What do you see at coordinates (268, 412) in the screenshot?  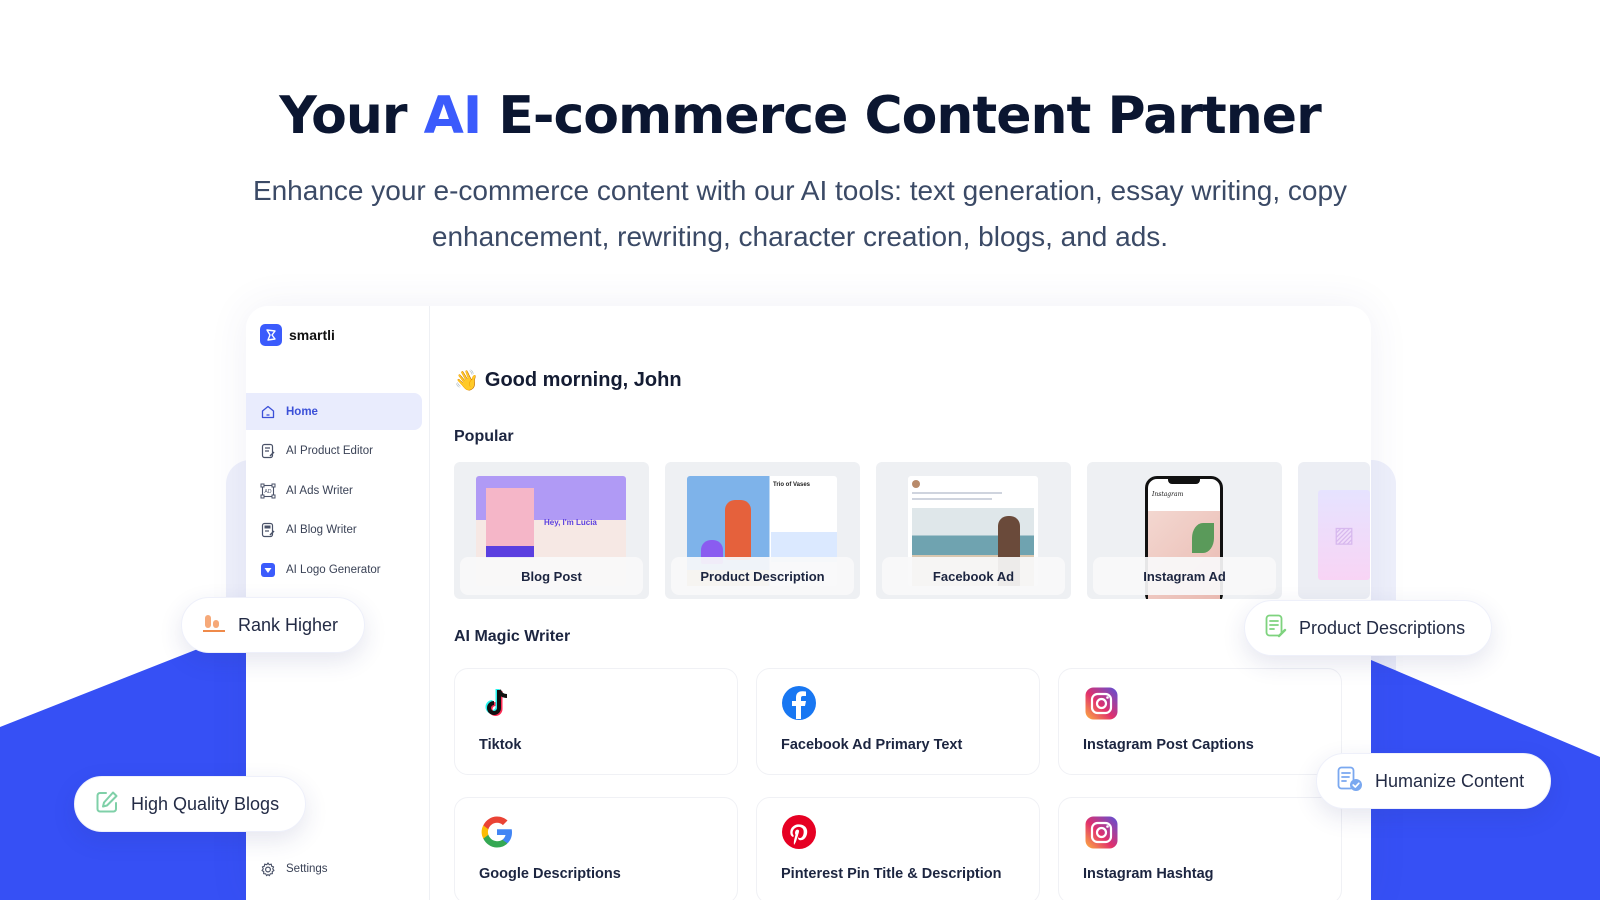 I see `home-icon` at bounding box center [268, 412].